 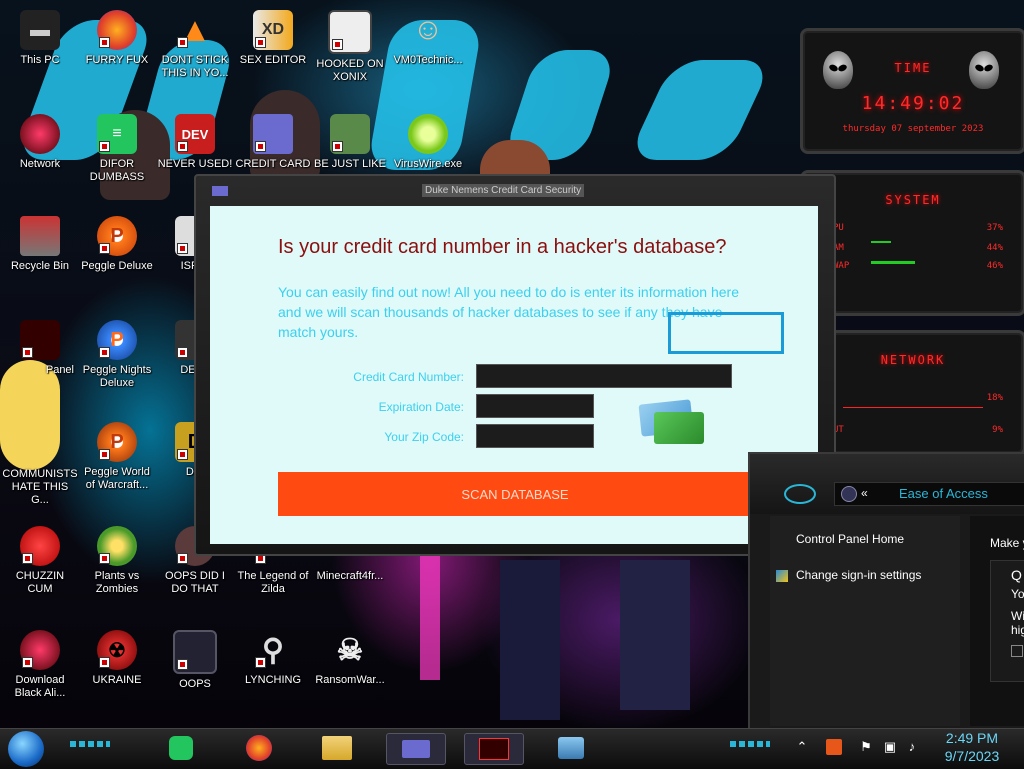 I want to click on cp-home-link: Control Panel Home, so click(x=850, y=539).